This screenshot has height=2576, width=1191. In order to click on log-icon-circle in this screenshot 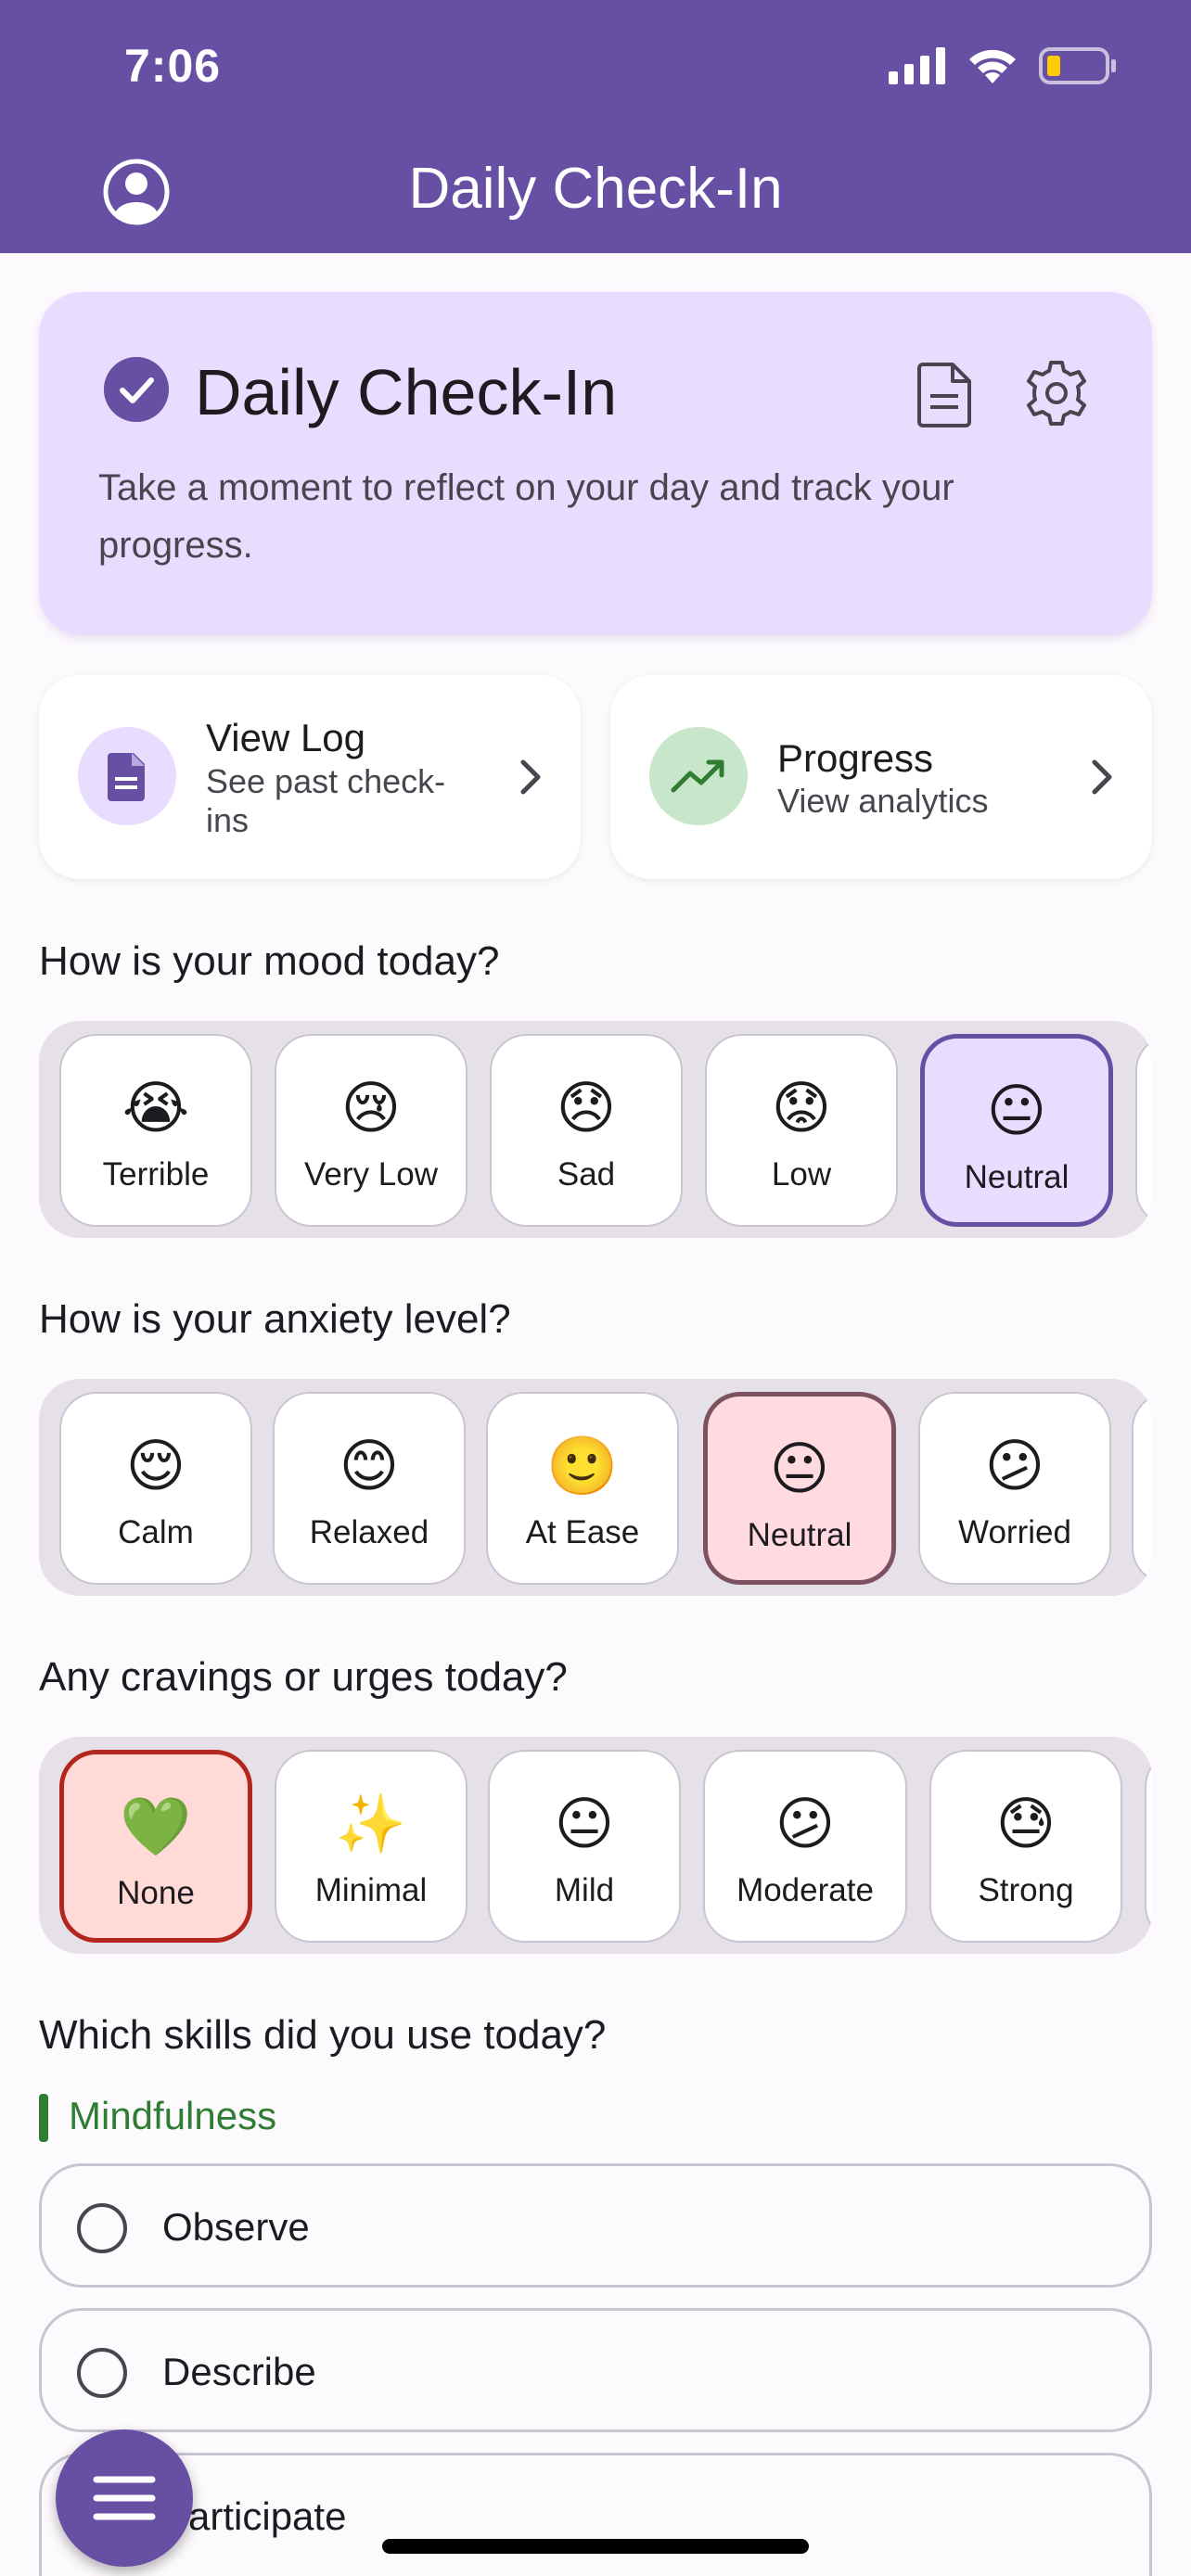, I will do `click(127, 776)`.